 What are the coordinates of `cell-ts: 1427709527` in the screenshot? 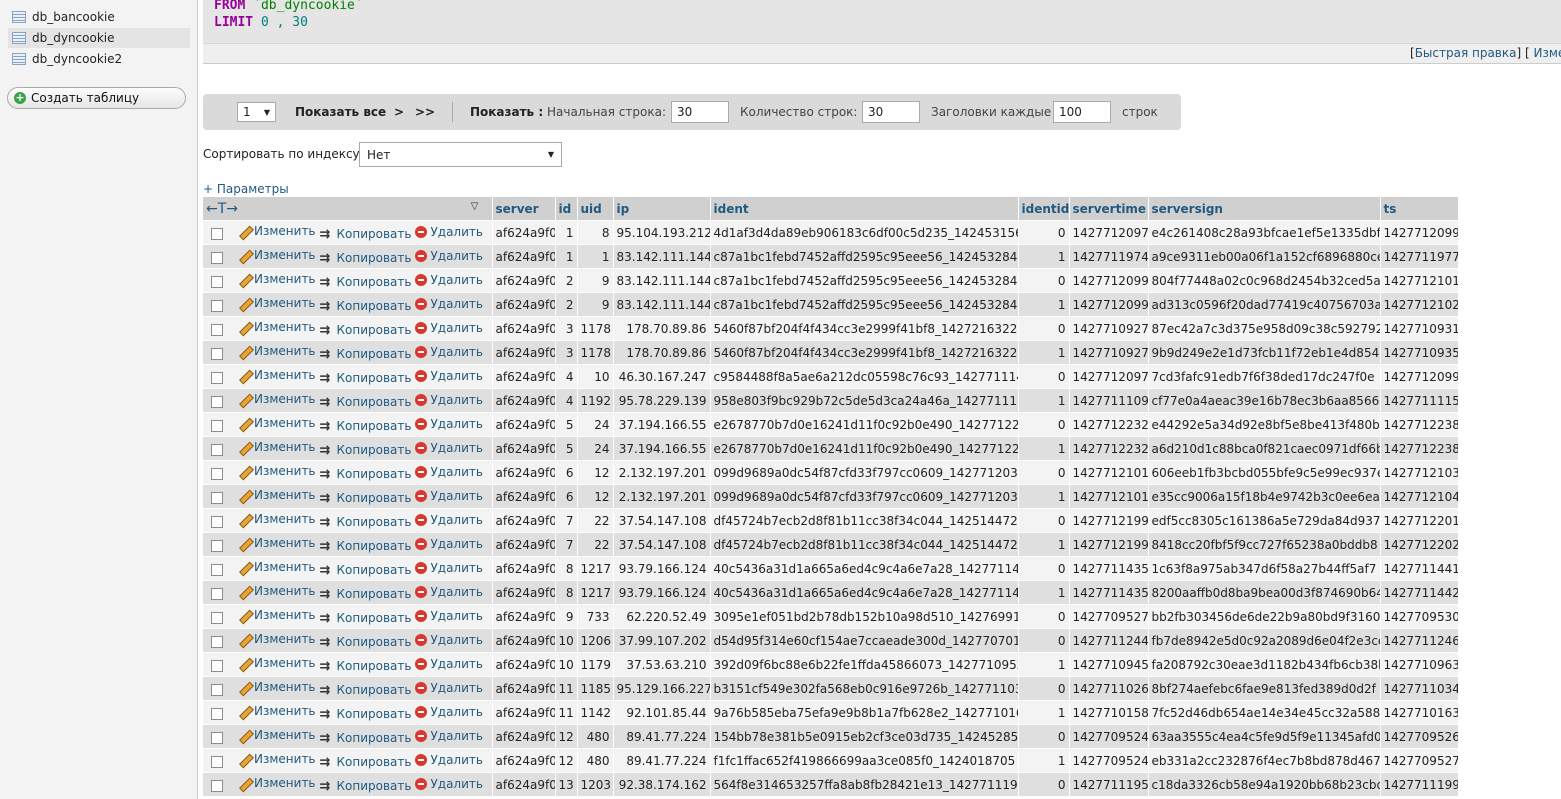 It's located at (1419, 760).